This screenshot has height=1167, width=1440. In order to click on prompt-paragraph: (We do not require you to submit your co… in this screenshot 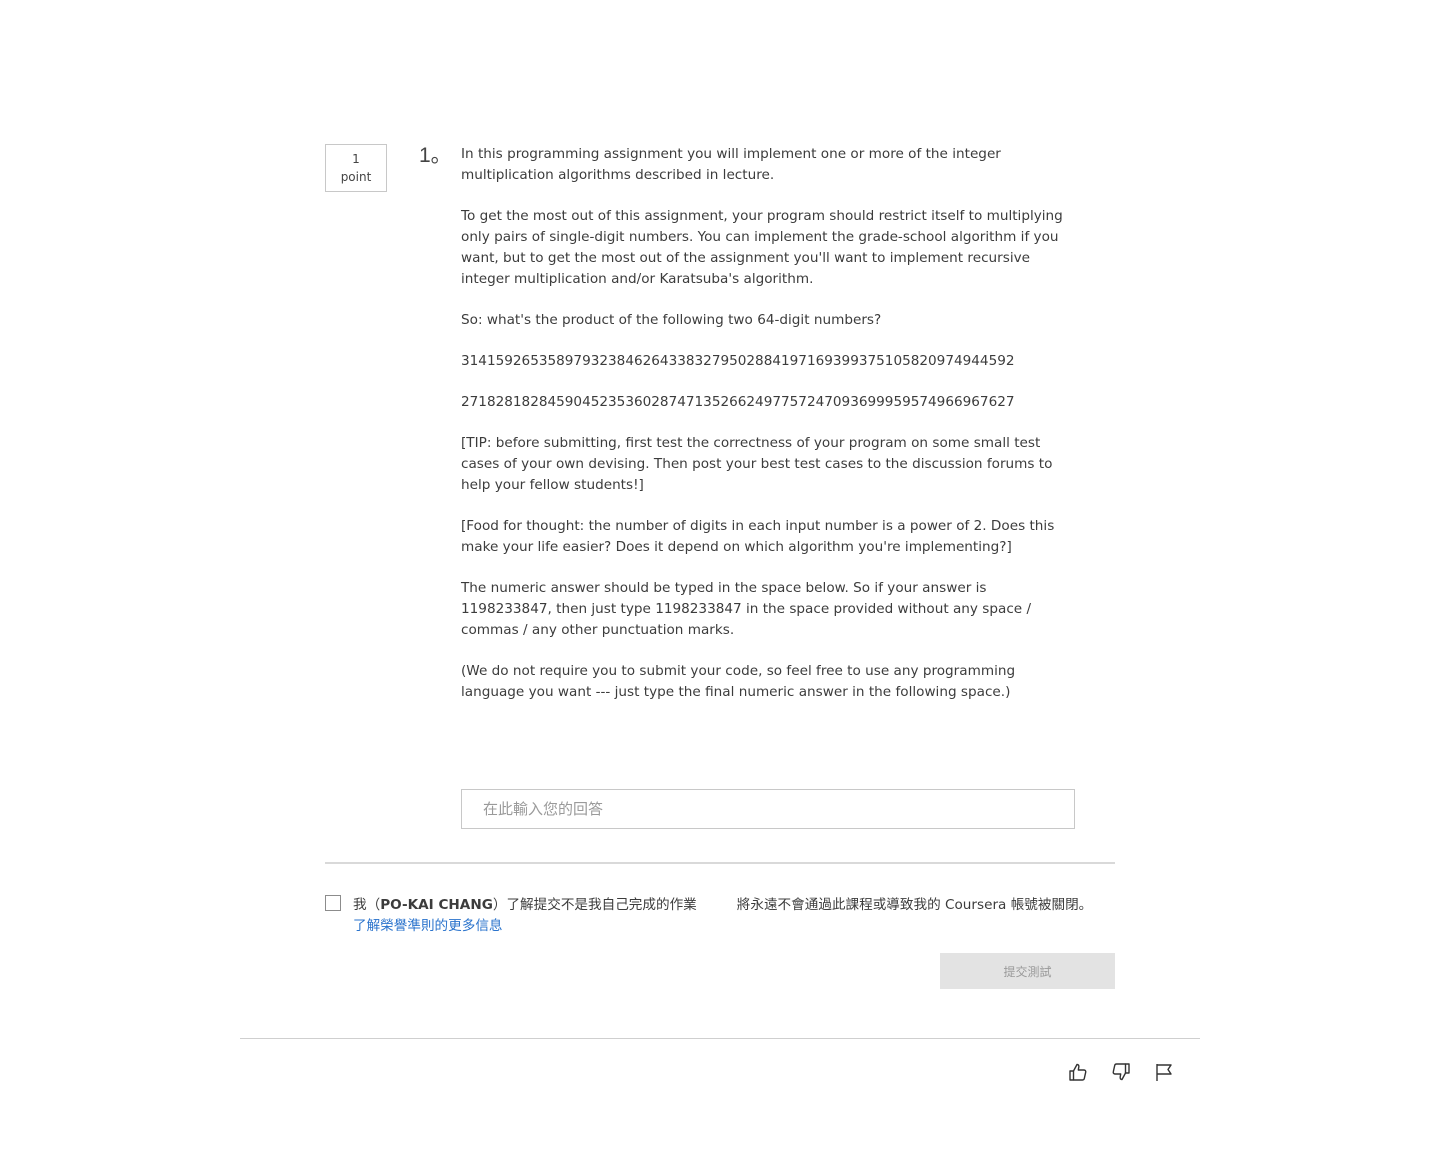, I will do `click(738, 681)`.